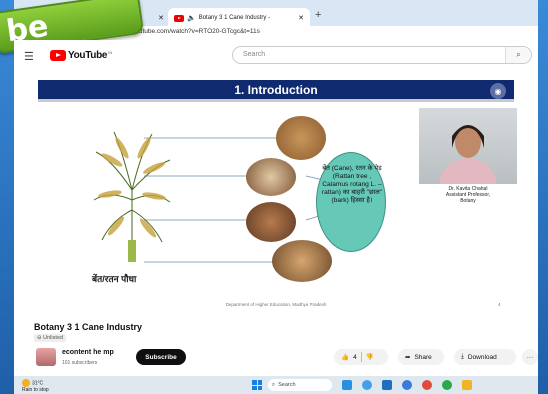 The width and height of the screenshot is (548, 394). Describe the element at coordinates (387, 385) in the screenshot. I see `file-explorer-icon` at that location.